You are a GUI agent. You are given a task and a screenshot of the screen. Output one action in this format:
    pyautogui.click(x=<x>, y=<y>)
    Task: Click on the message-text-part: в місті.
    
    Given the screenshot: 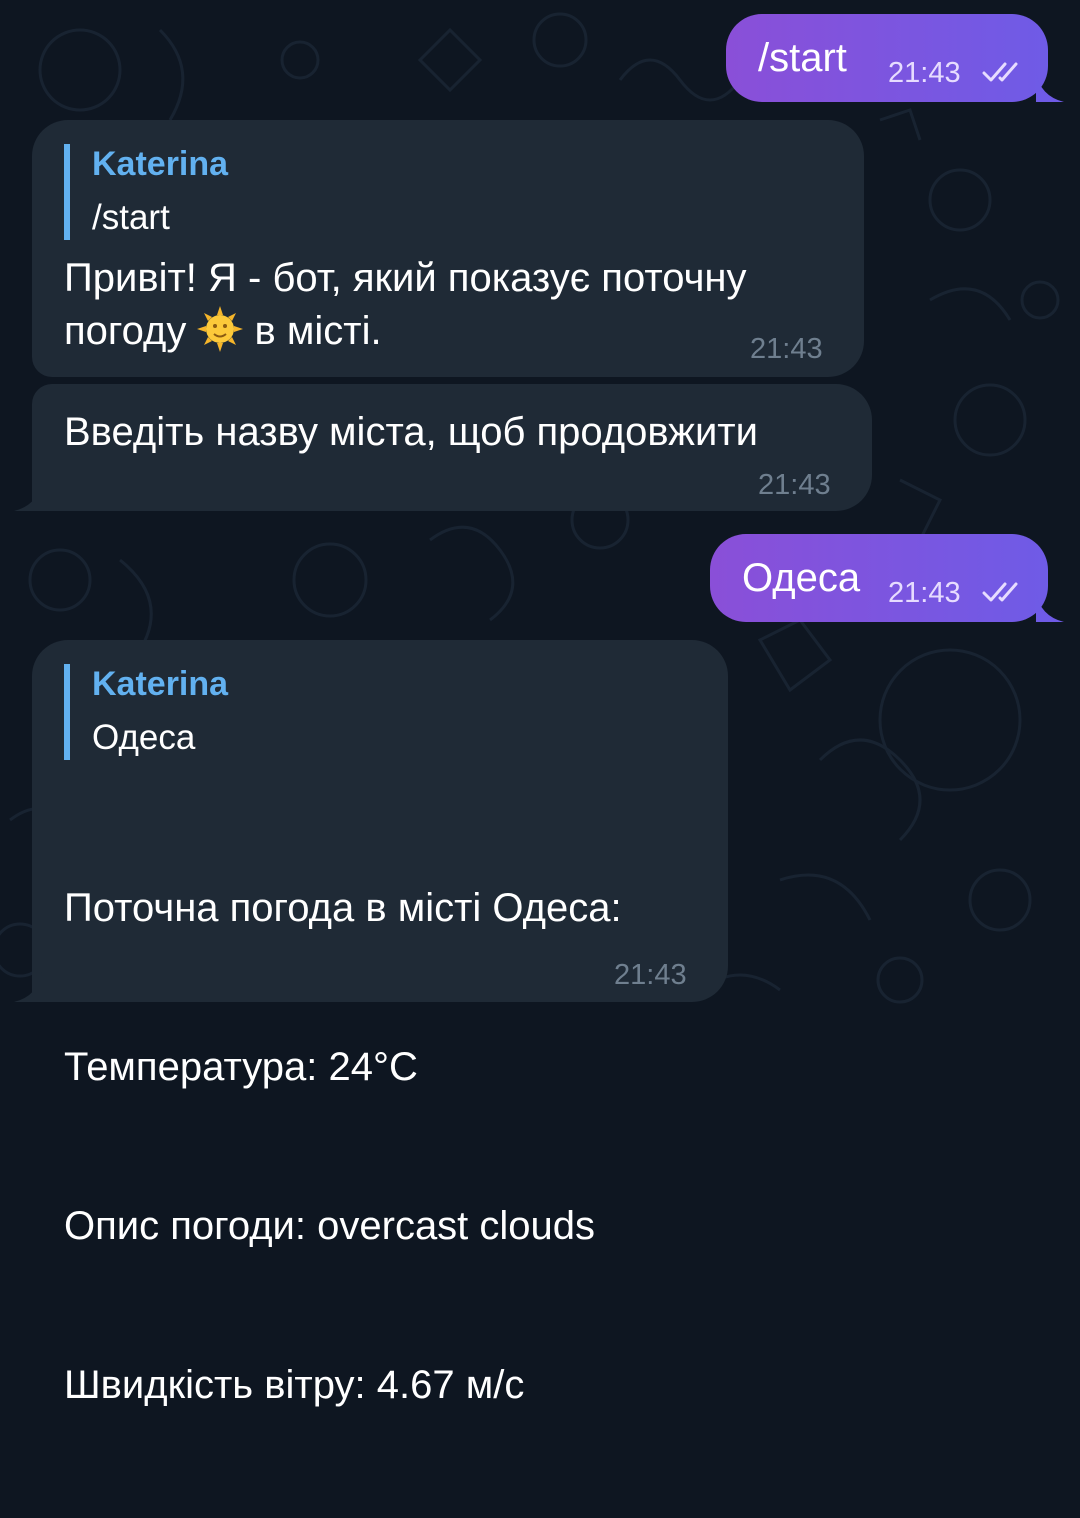 What is the action you would take?
    pyautogui.click(x=312, y=331)
    